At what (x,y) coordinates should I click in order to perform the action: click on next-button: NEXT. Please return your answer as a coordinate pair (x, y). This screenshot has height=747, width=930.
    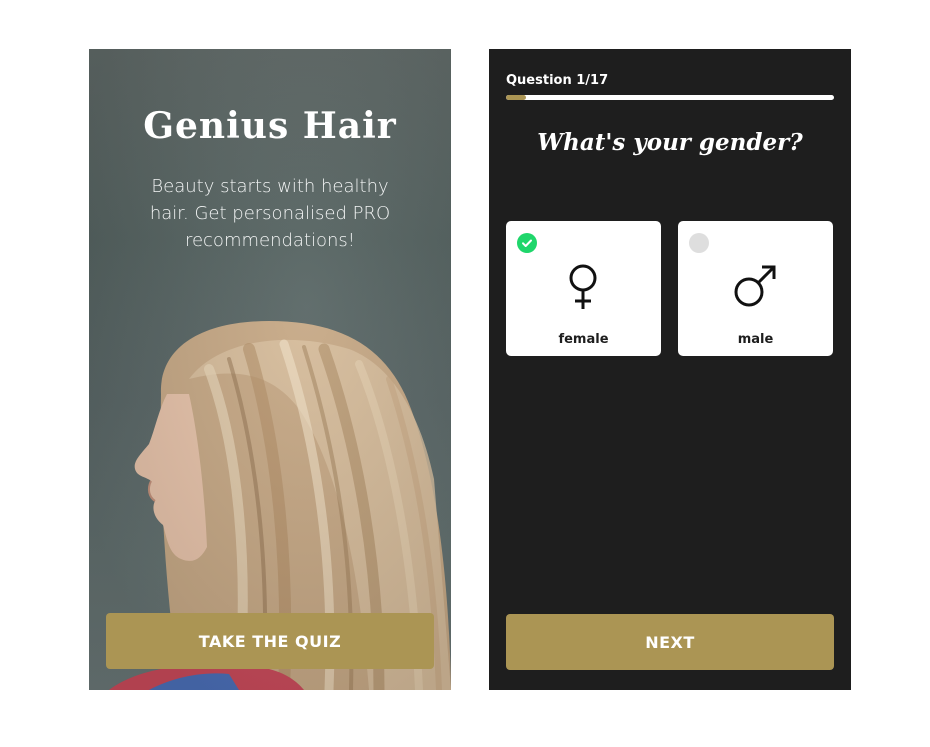
    Looking at the image, I should click on (670, 642).